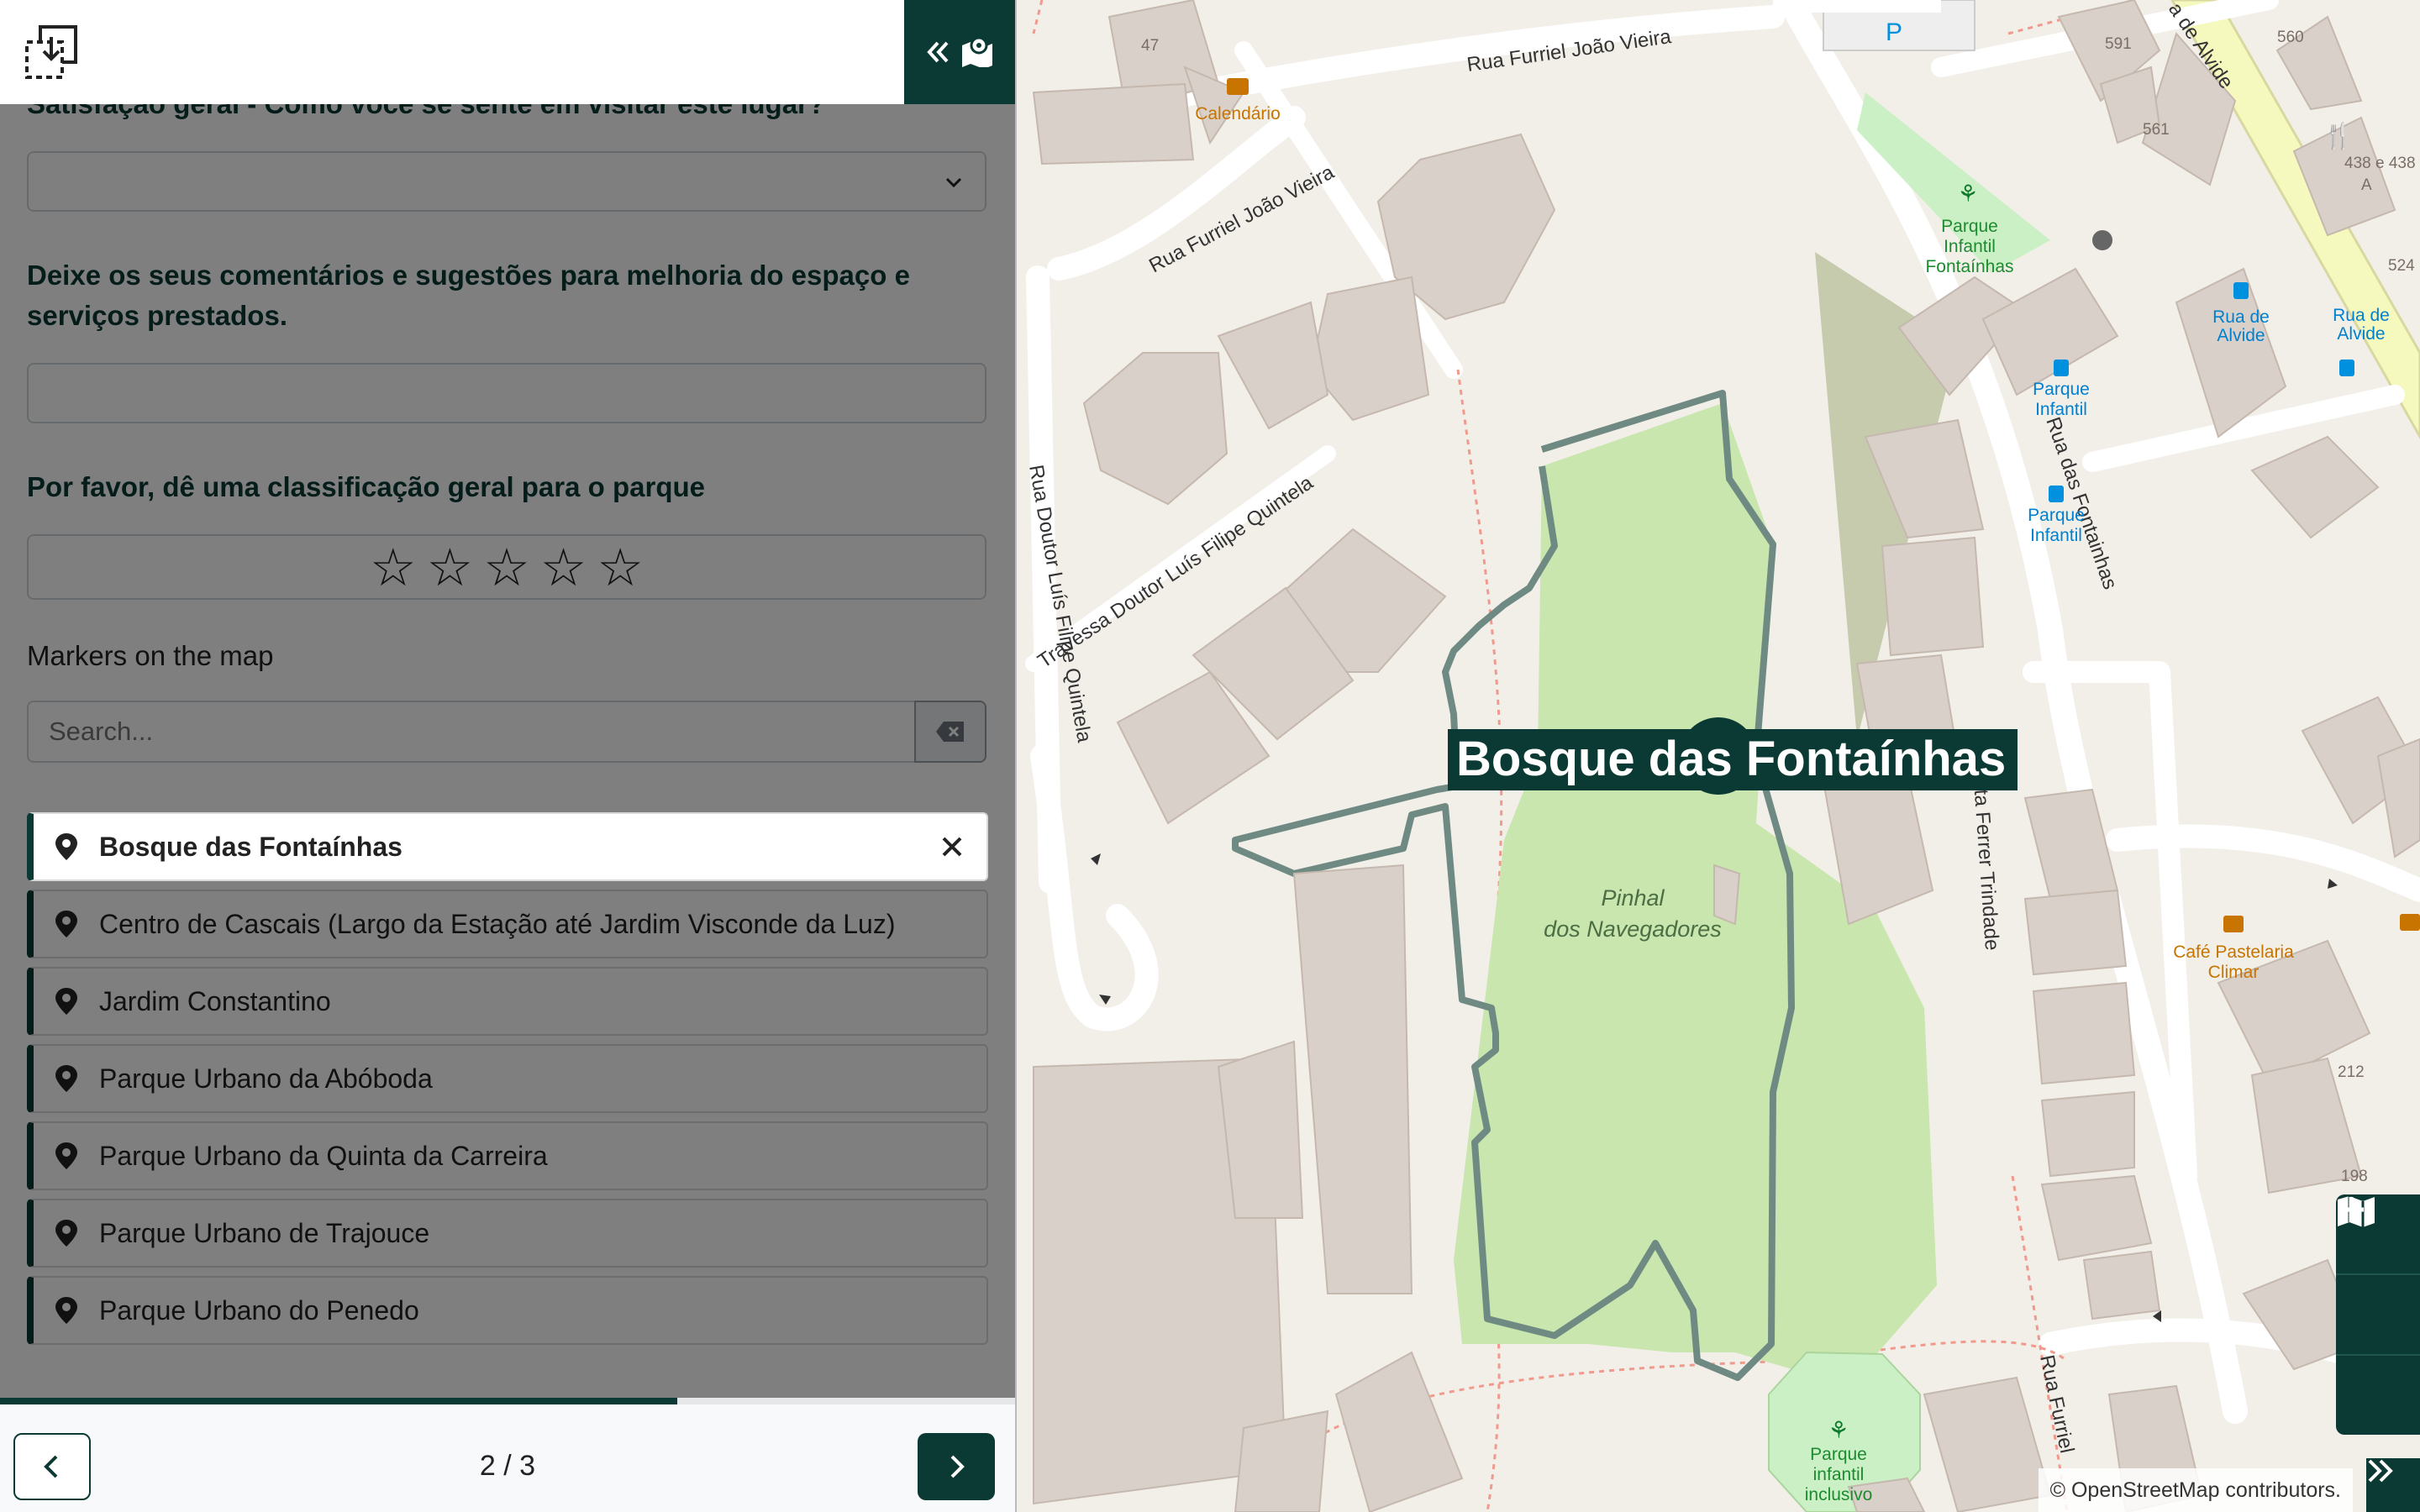 The image size is (2420, 1512). What do you see at coordinates (508, 1466) in the screenshot?
I see `page-indicator: 2 / 3` at bounding box center [508, 1466].